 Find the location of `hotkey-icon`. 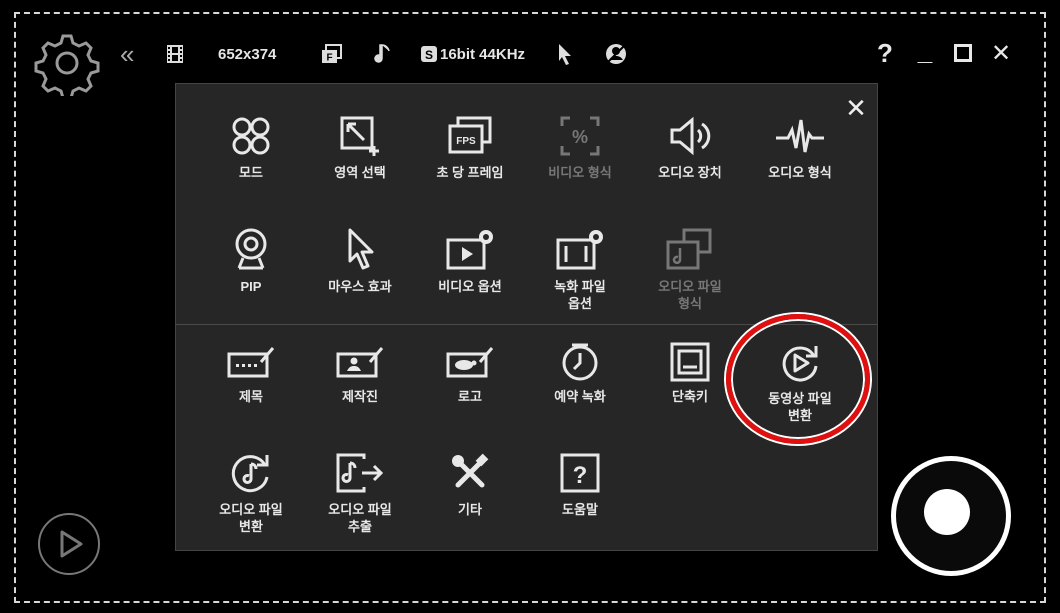

hotkey-icon is located at coordinates (690, 362).